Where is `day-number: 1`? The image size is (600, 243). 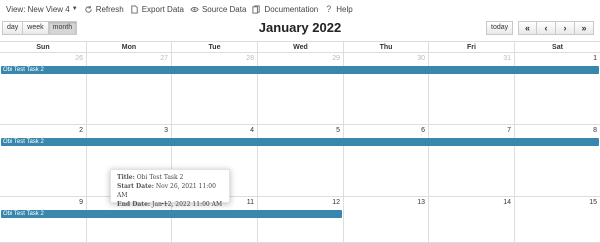
day-number: 1 is located at coordinates (595, 58).